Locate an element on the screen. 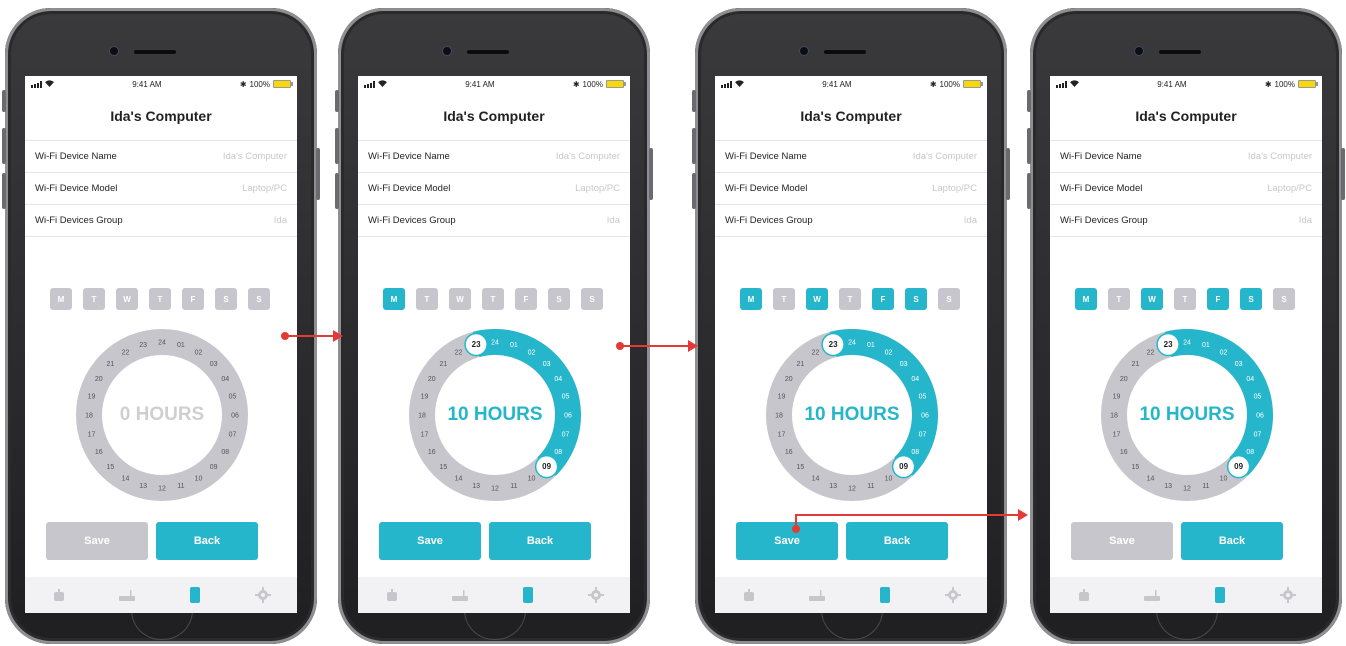  signal-icon is located at coordinates (1061, 84).